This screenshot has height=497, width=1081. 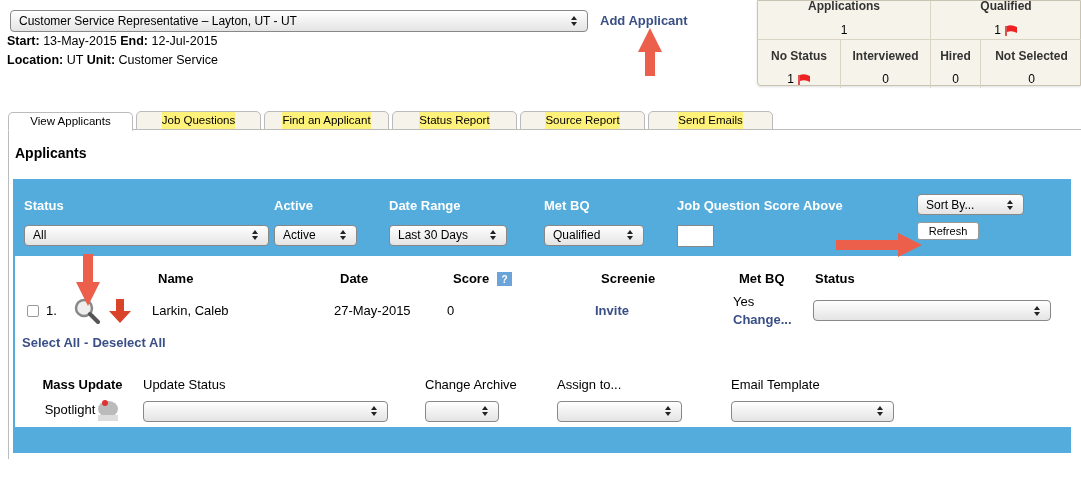 I want to click on filter-select: Last 30 Days, so click(x=448, y=235).